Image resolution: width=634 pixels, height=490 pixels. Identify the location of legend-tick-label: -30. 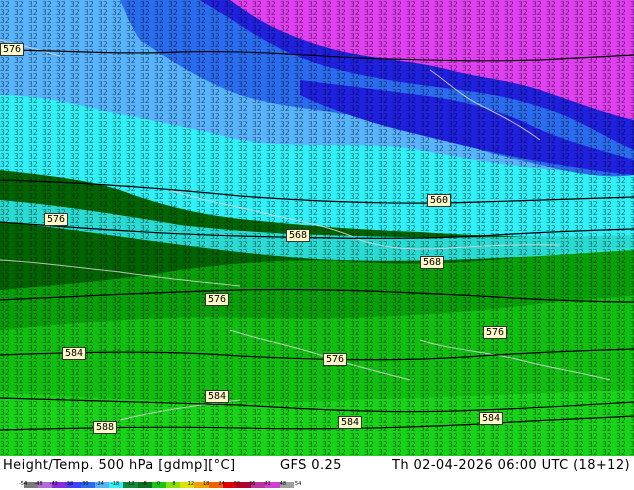
(84, 484).